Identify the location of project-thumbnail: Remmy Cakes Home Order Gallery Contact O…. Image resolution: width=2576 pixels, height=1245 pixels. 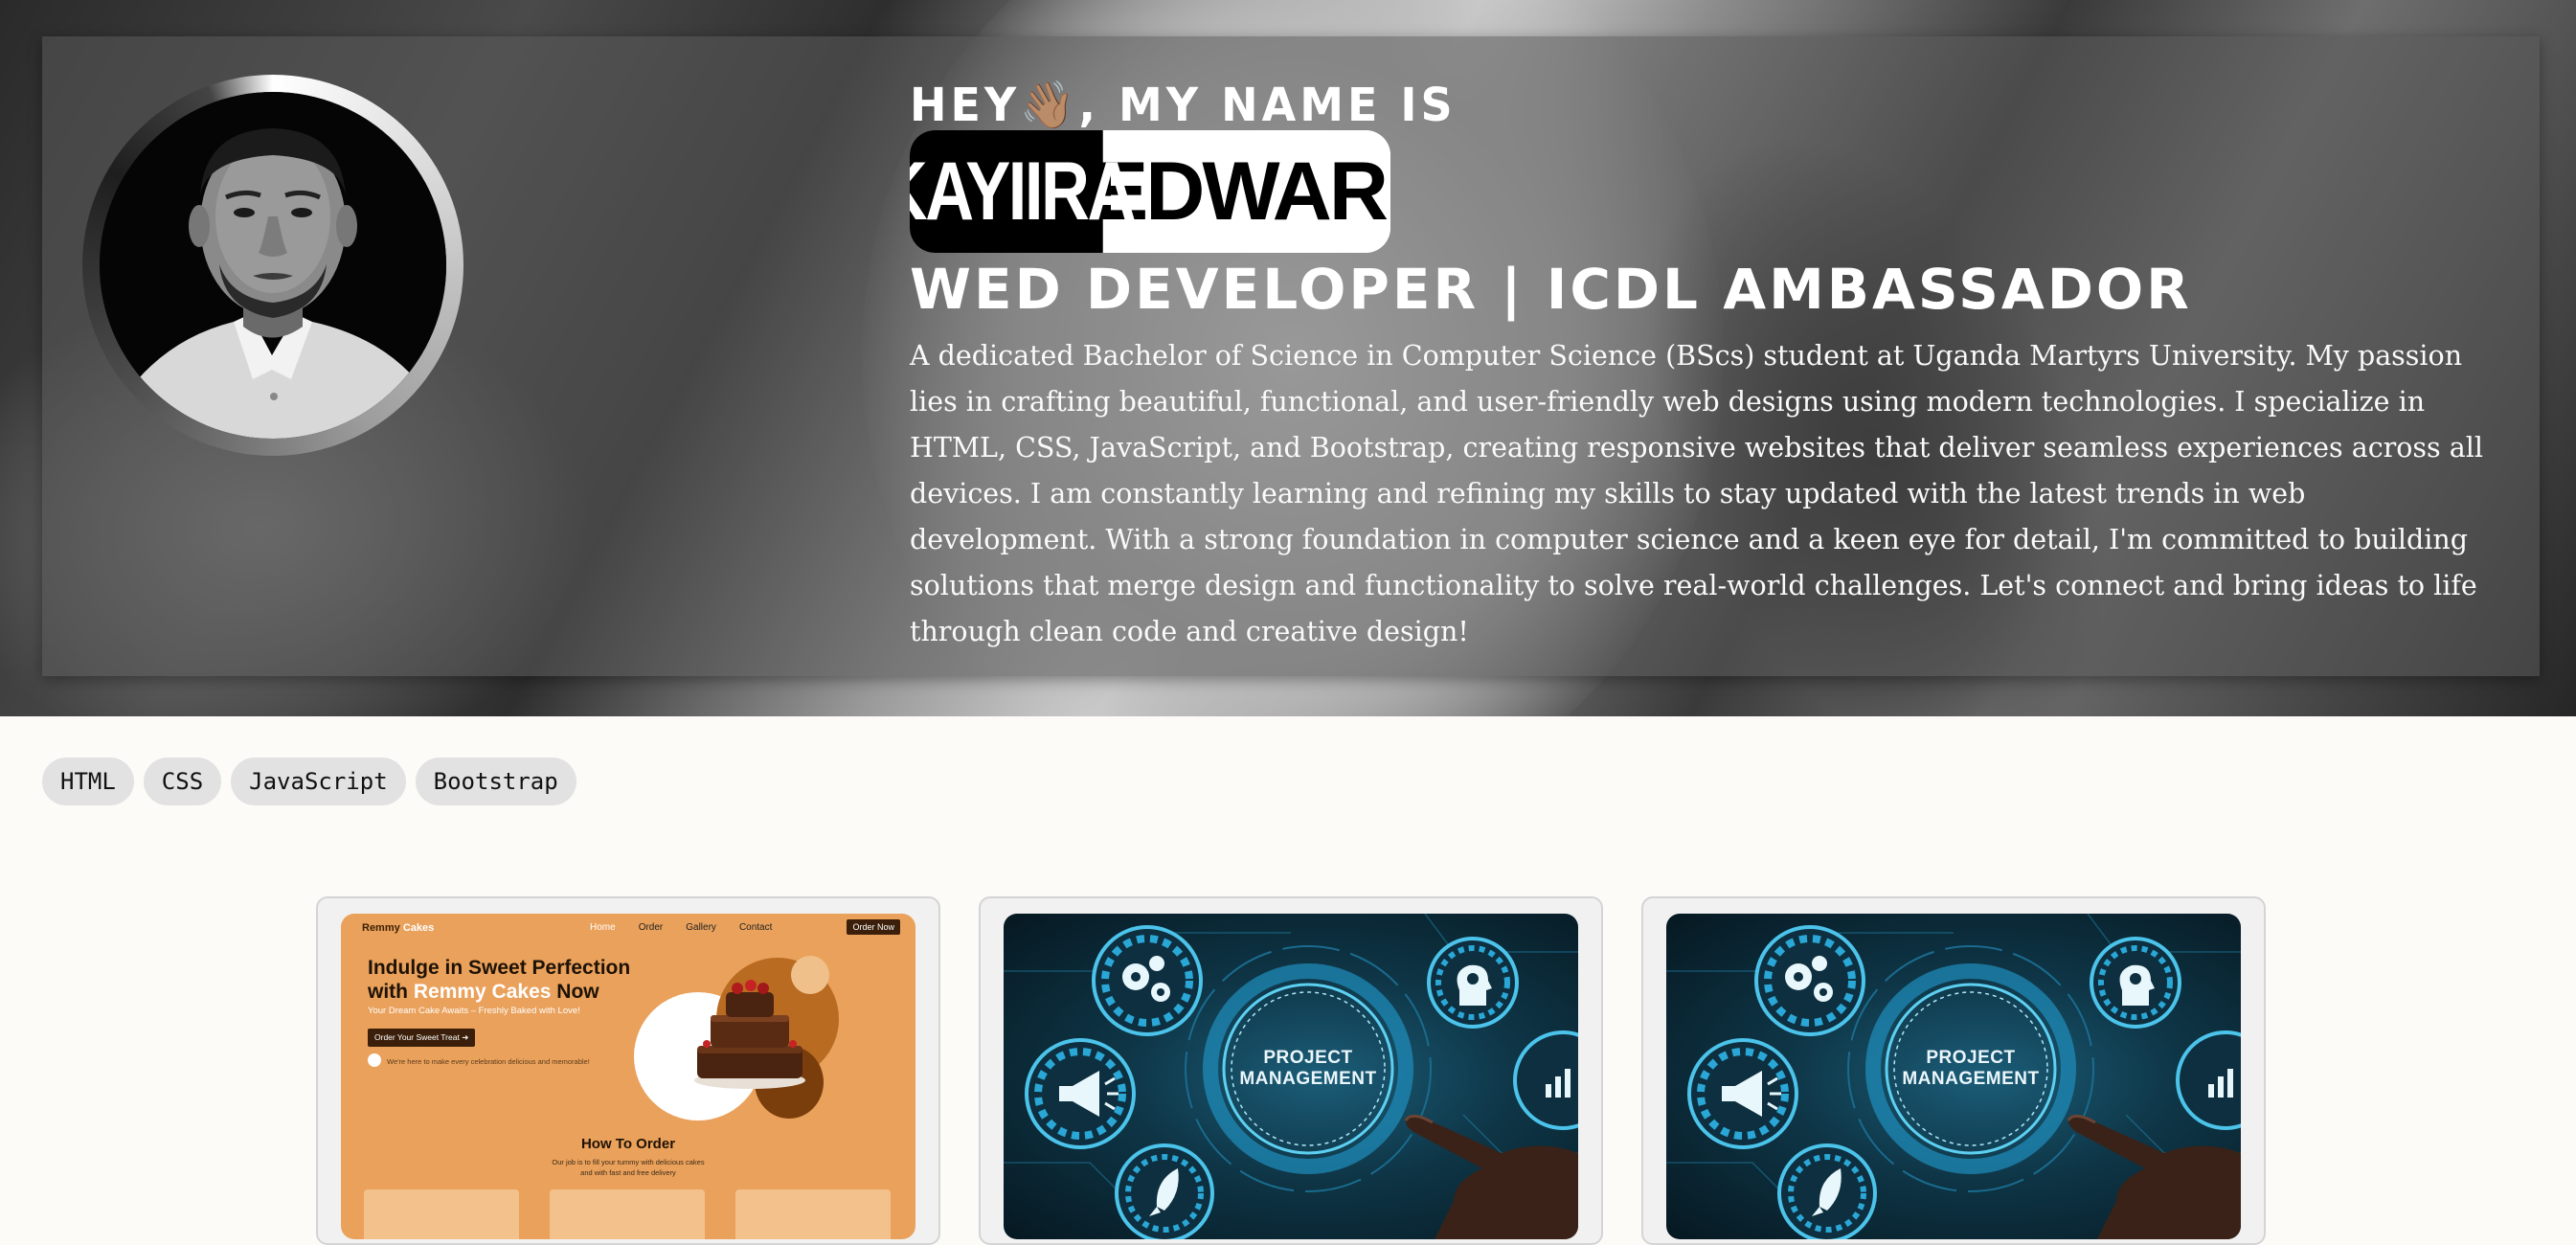
(628, 1076).